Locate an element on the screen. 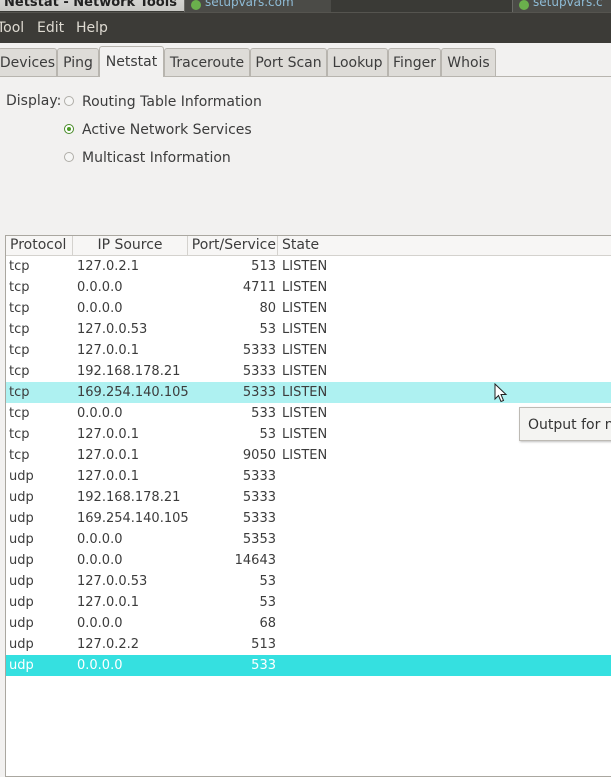 The height and width of the screenshot is (777, 611). cell-ip-source: 169.254.140.105 is located at coordinates (133, 518).